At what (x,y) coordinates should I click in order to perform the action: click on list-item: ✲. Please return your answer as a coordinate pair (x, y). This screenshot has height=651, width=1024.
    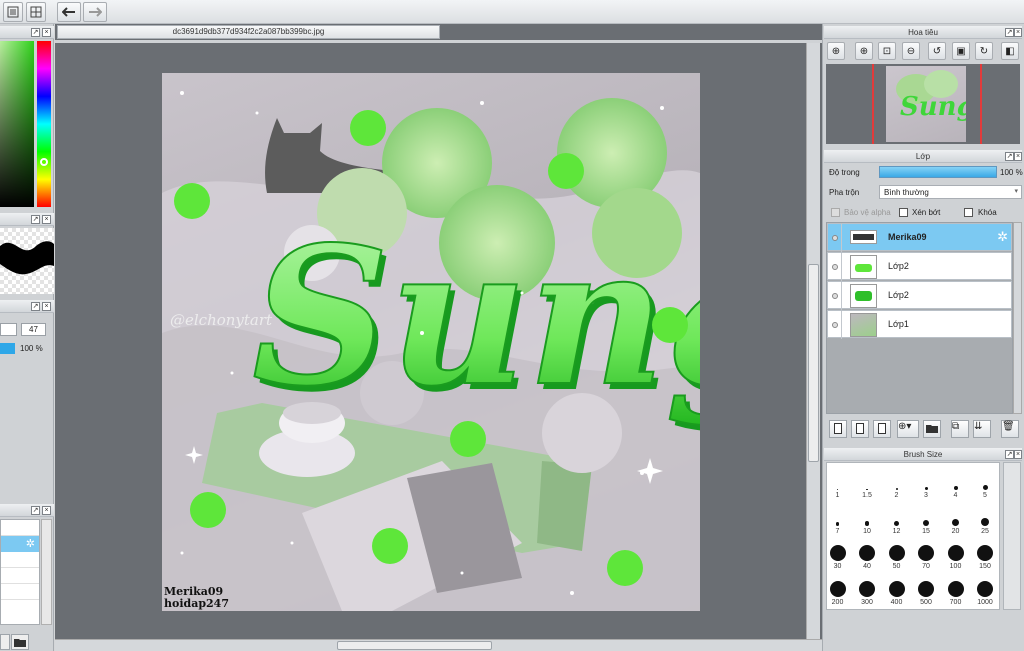
    Looking at the image, I should click on (20, 544).